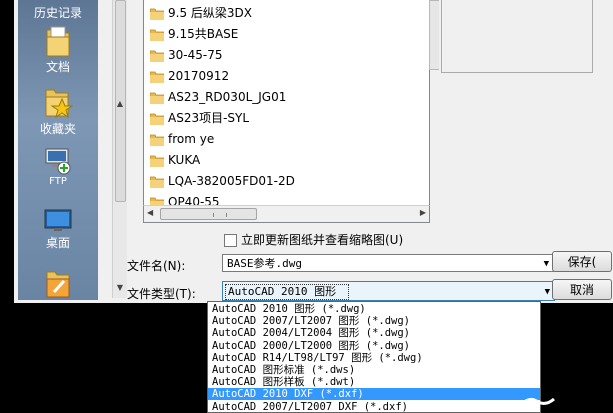 Image resolution: width=613 pixels, height=413 pixels. What do you see at coordinates (374, 346) in the screenshot?
I see `filetype-option: AutoCAD 2000/LT2000 图形 (*.dwg)` at bounding box center [374, 346].